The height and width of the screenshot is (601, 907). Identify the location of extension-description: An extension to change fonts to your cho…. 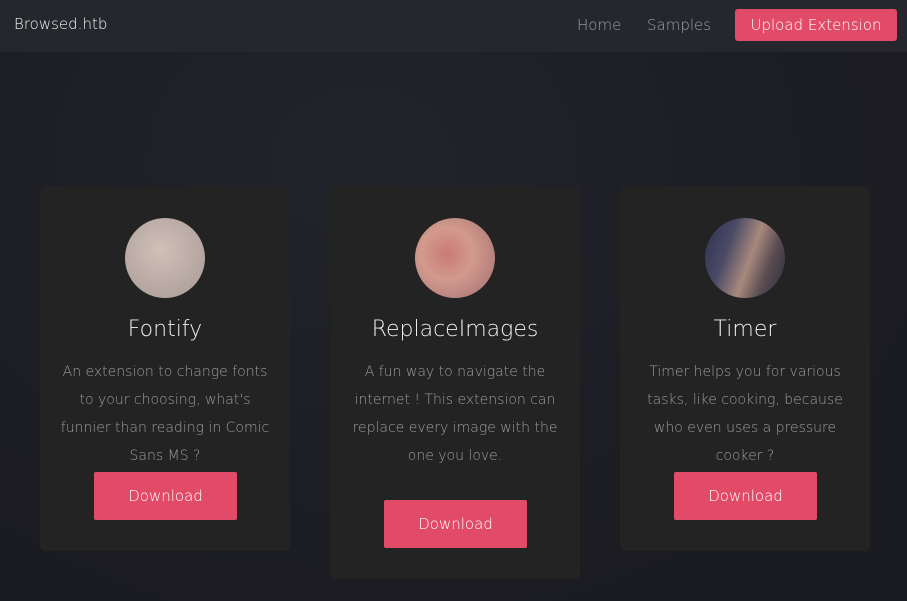
(165, 414).